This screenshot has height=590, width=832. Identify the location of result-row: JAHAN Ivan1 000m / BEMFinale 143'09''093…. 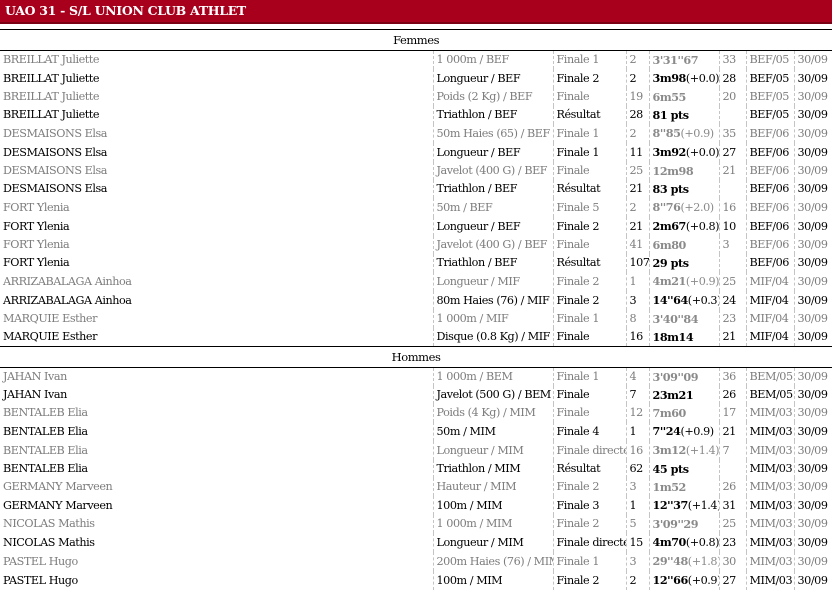
(416, 377).